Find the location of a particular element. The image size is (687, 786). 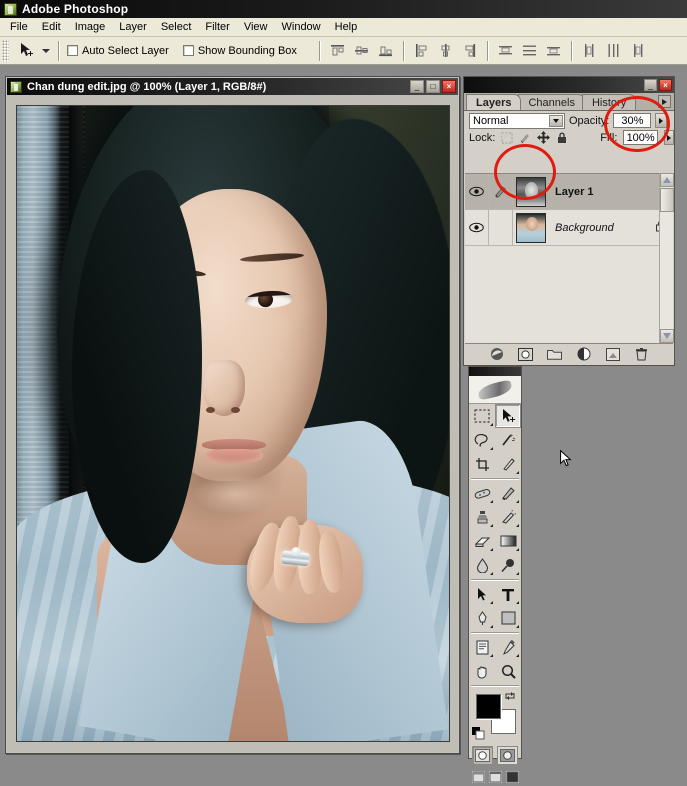

add-layer-mask-icon is located at coordinates (526, 354).